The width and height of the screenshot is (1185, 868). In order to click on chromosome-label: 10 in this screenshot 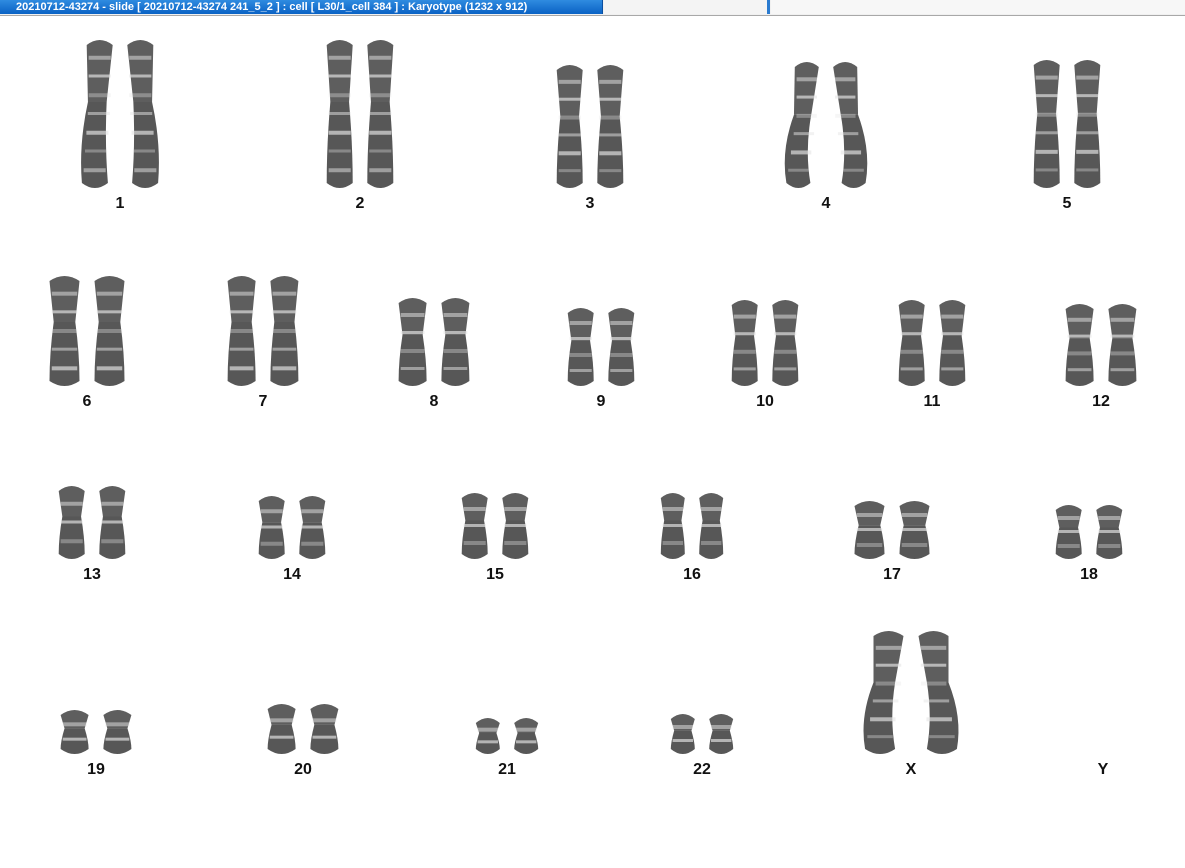, I will do `click(765, 401)`.